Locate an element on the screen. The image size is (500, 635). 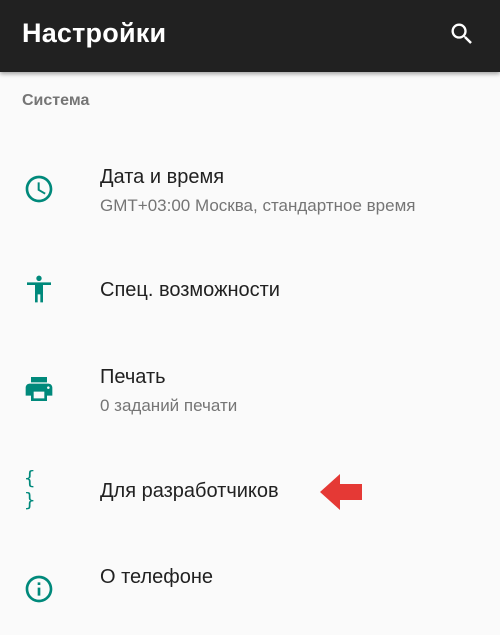
settings-item-printing: Печать 0 заданий печати is located at coordinates (250, 385).